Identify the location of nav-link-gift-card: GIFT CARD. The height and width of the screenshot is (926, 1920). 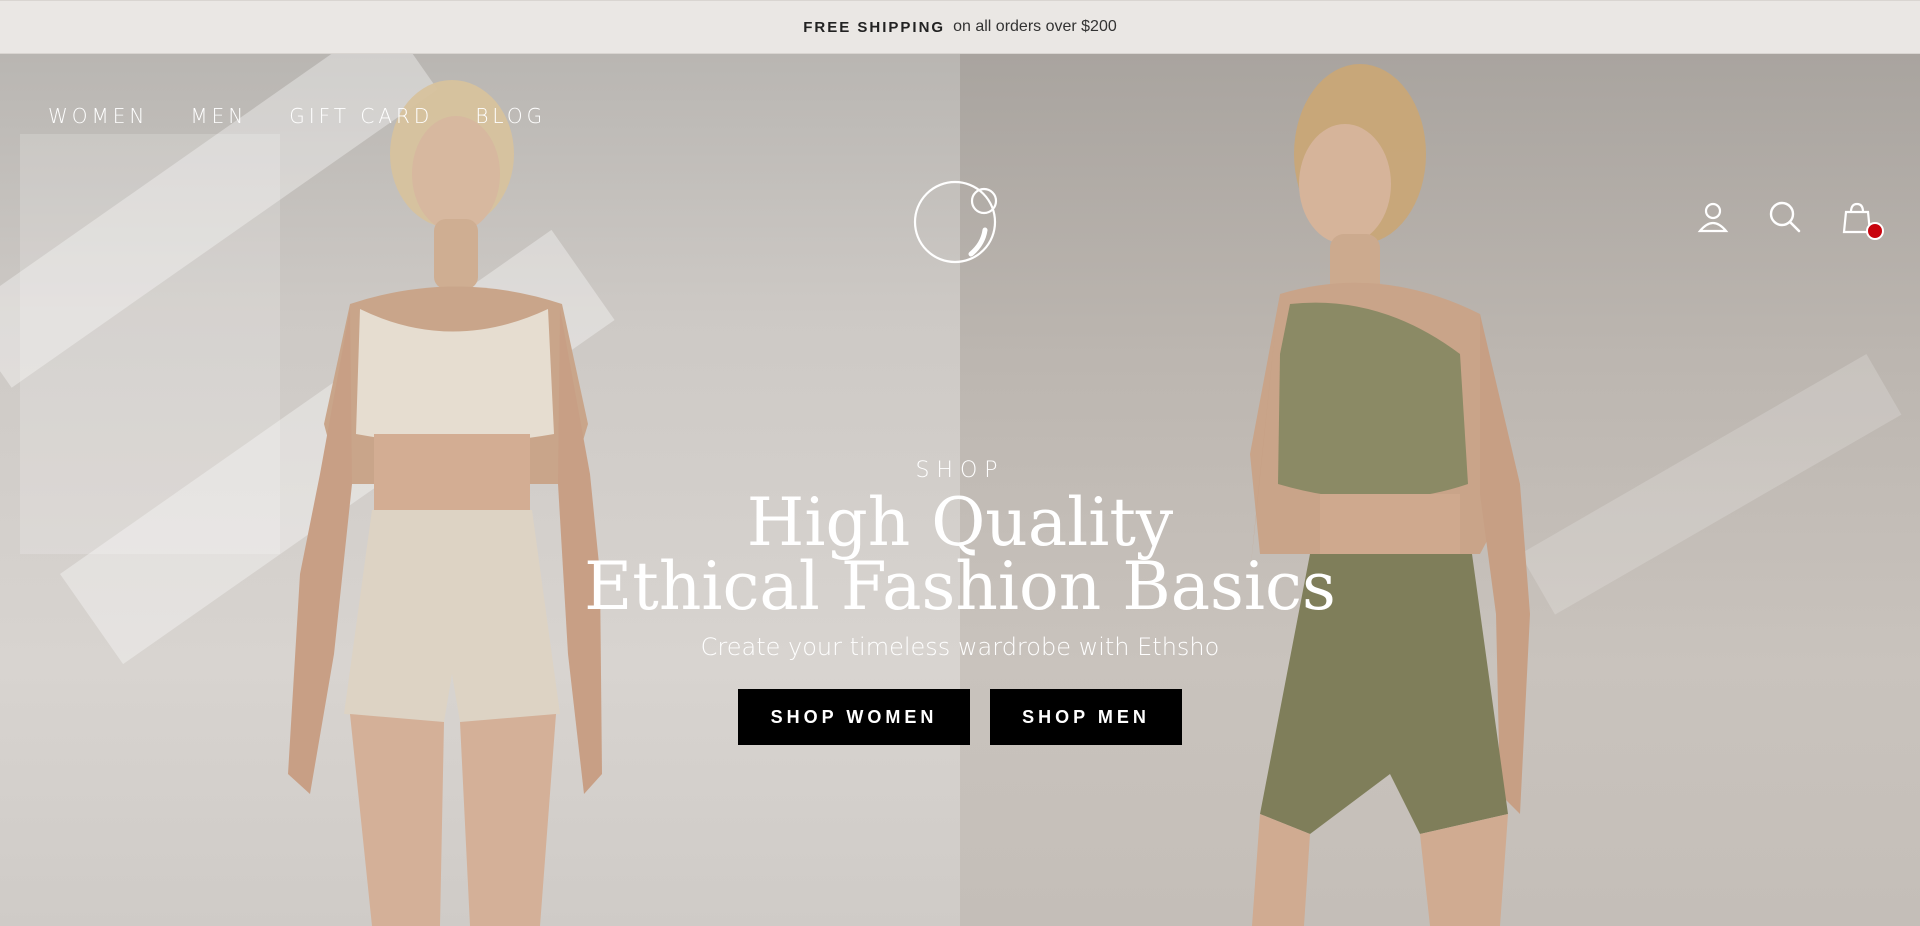
(361, 116).